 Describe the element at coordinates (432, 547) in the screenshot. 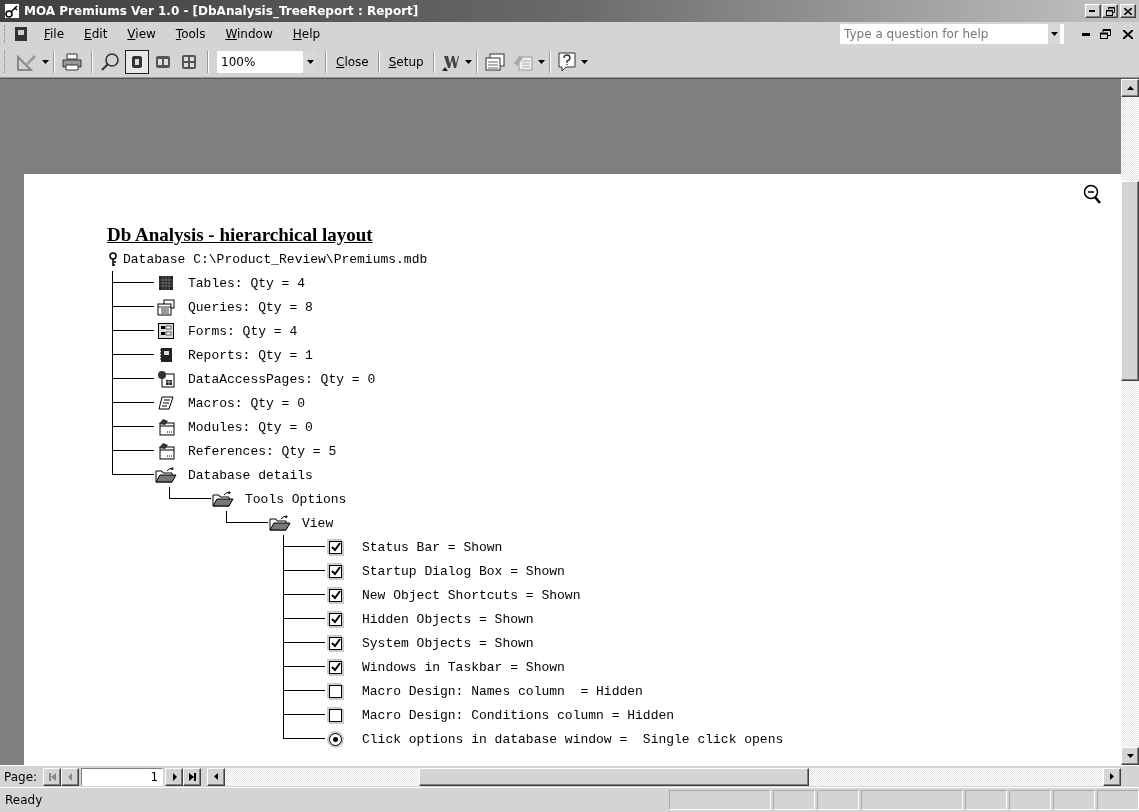

I see `tree-item-text: Status Bar = Shown` at that location.